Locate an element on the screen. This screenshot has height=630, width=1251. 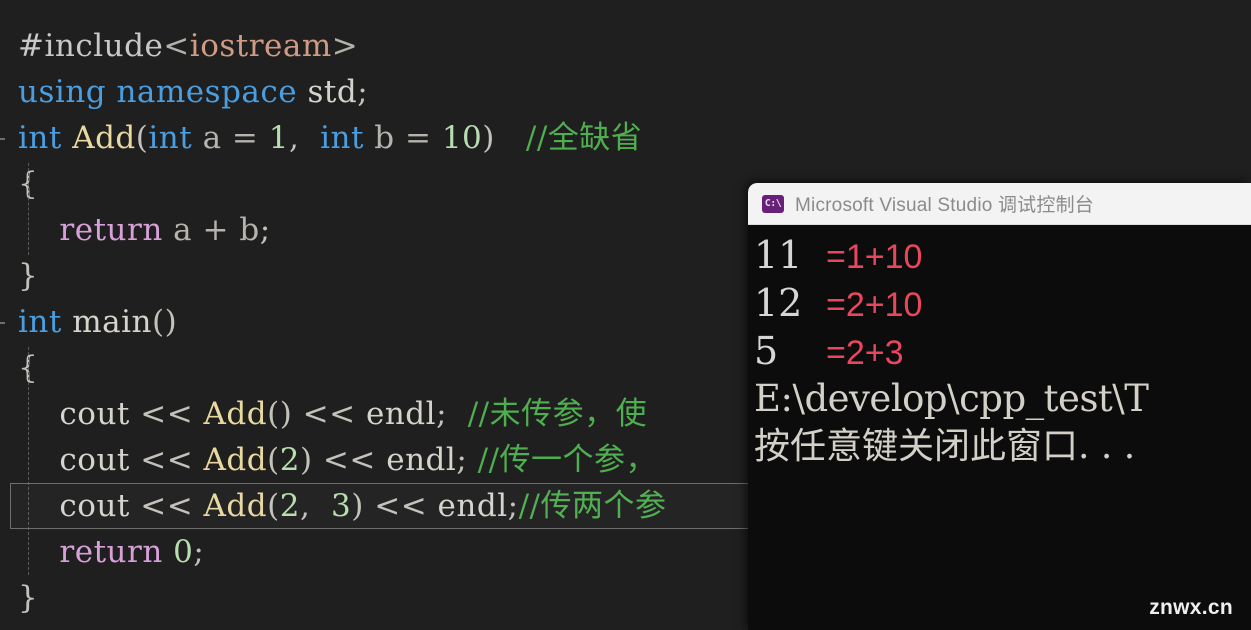
console-output-line: 12 =2+10 is located at coordinates (1000, 303).